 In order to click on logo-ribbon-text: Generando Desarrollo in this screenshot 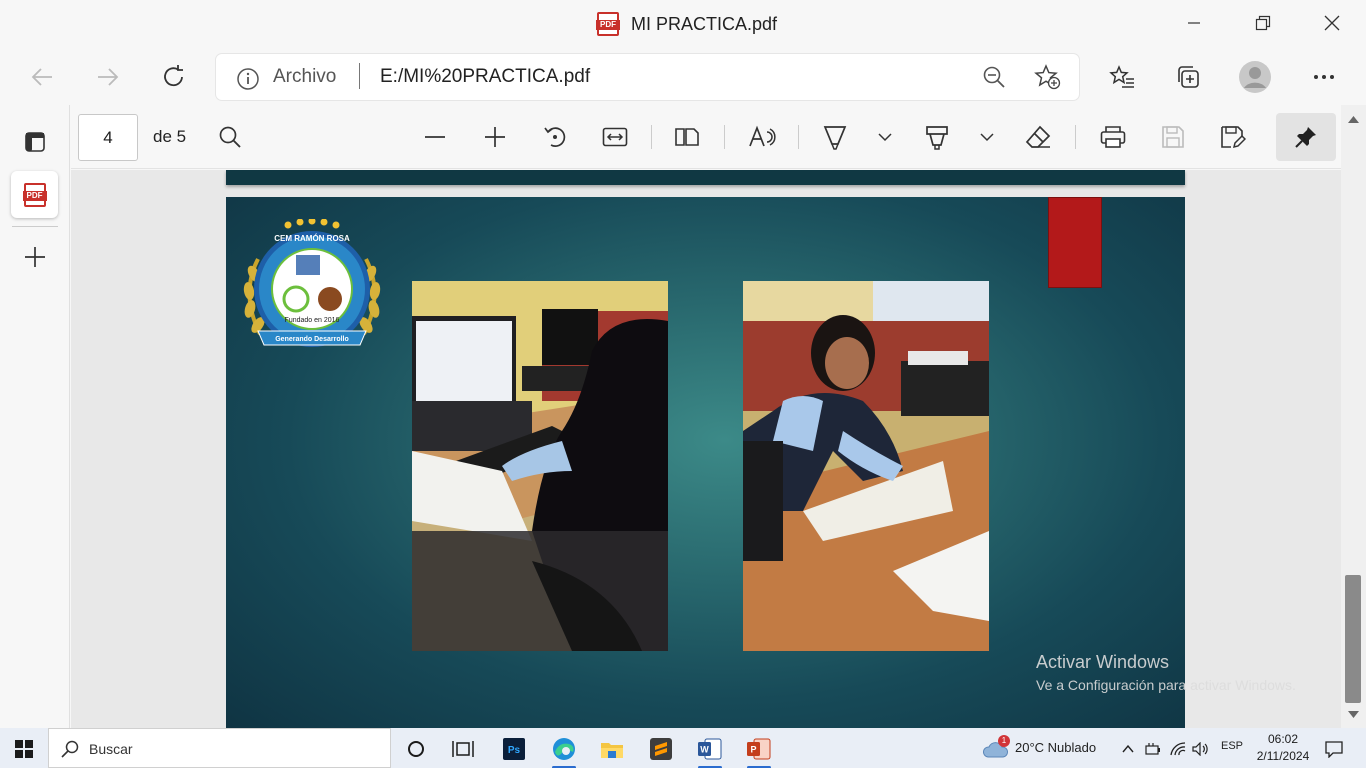, I will do `click(312, 339)`.